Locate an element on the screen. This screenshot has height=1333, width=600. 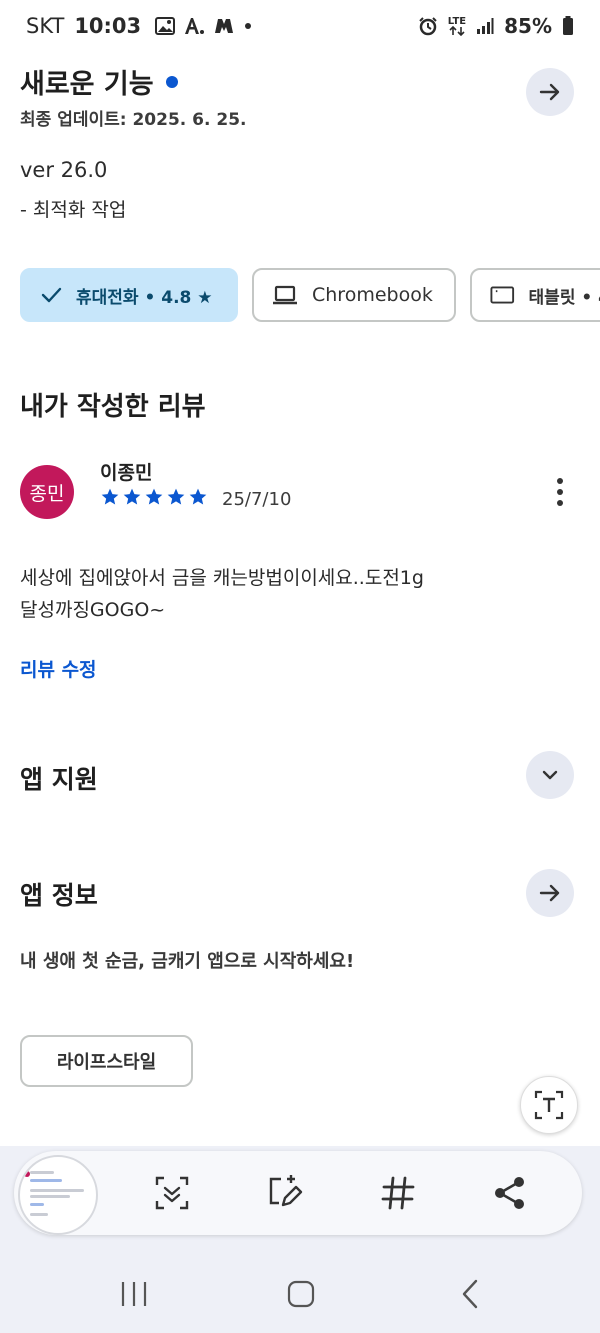
app-support-expand-button is located at coordinates (550, 775).